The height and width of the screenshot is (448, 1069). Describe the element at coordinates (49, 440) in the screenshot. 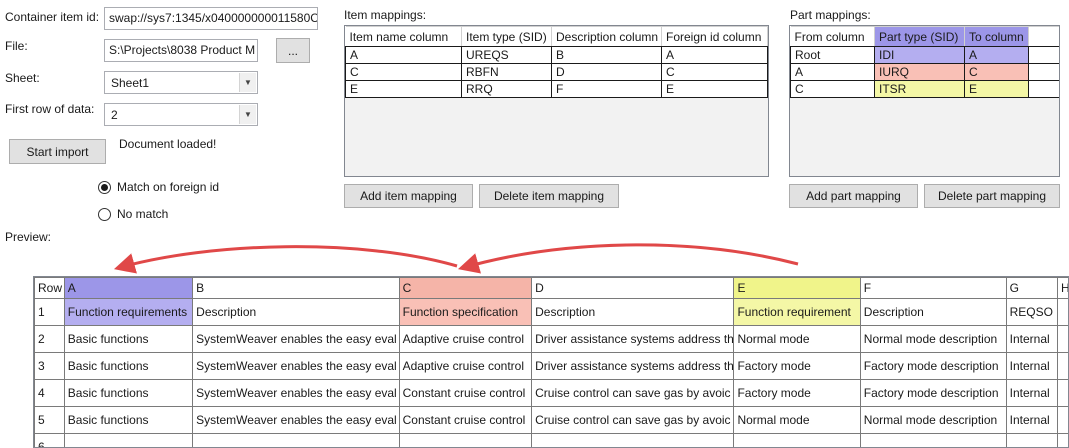

I see `row-number: 6` at that location.